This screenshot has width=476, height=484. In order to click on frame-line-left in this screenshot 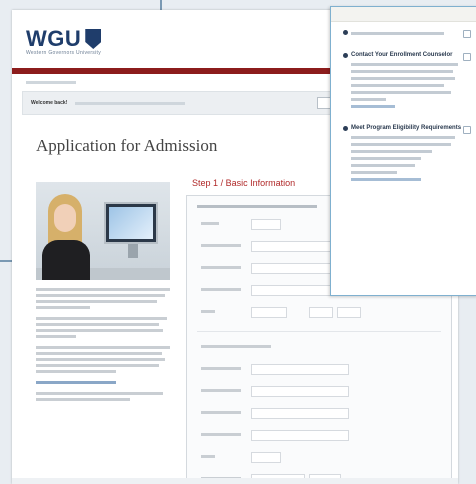, I will do `click(6, 261)`.